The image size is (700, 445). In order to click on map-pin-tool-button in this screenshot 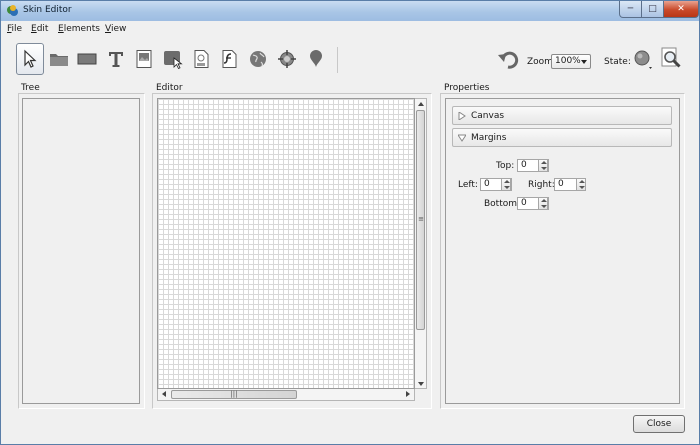, I will do `click(316, 59)`.